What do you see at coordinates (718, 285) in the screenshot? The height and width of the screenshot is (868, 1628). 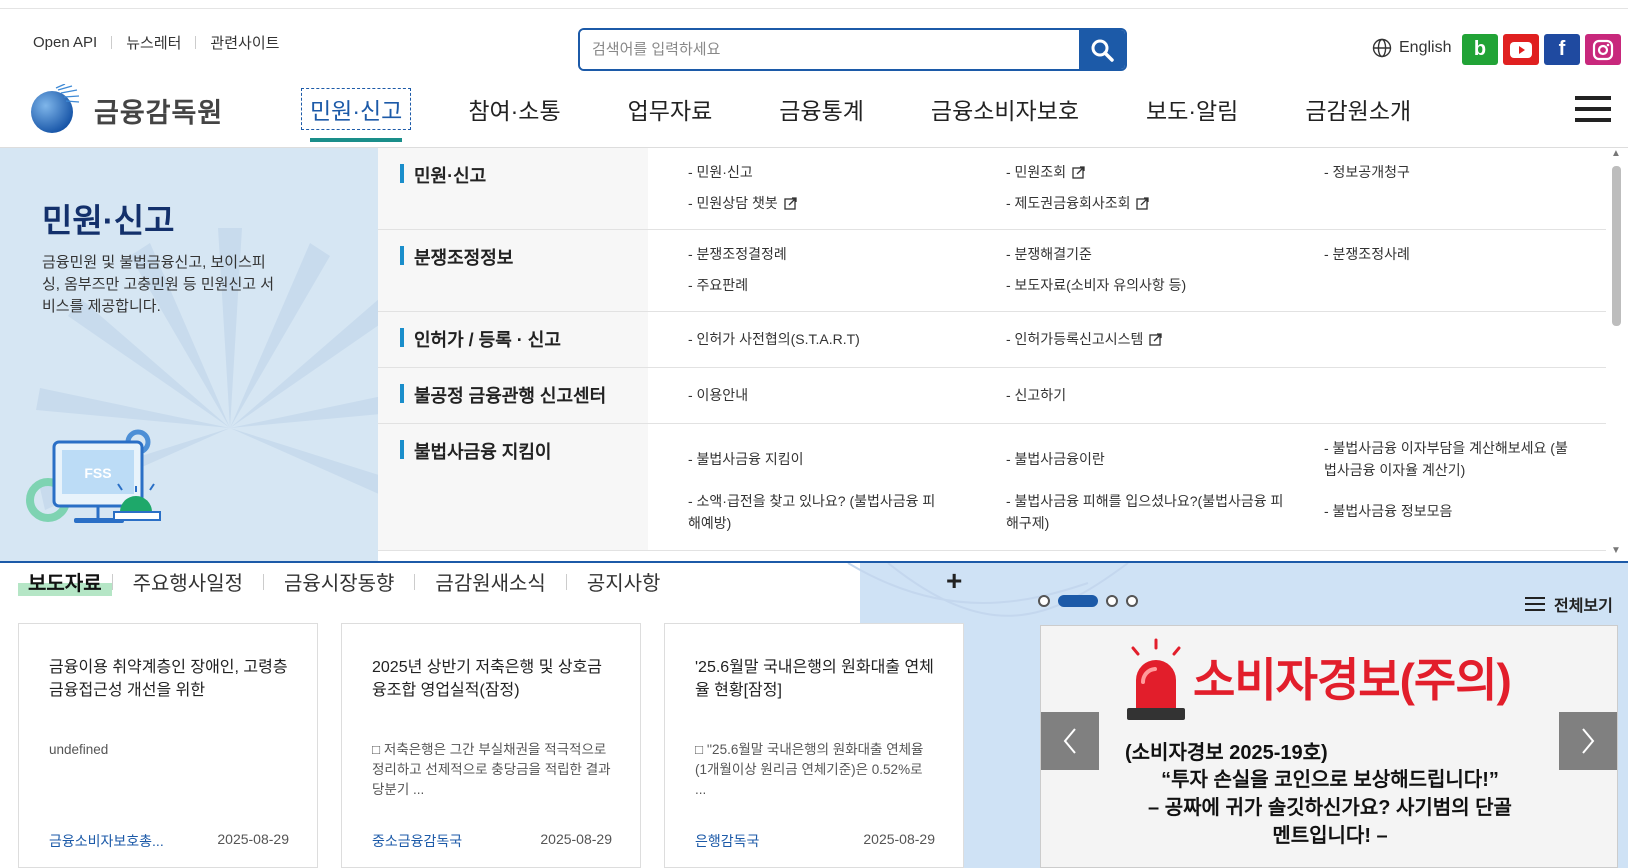 I see `submenu-link: - 주요판례` at bounding box center [718, 285].